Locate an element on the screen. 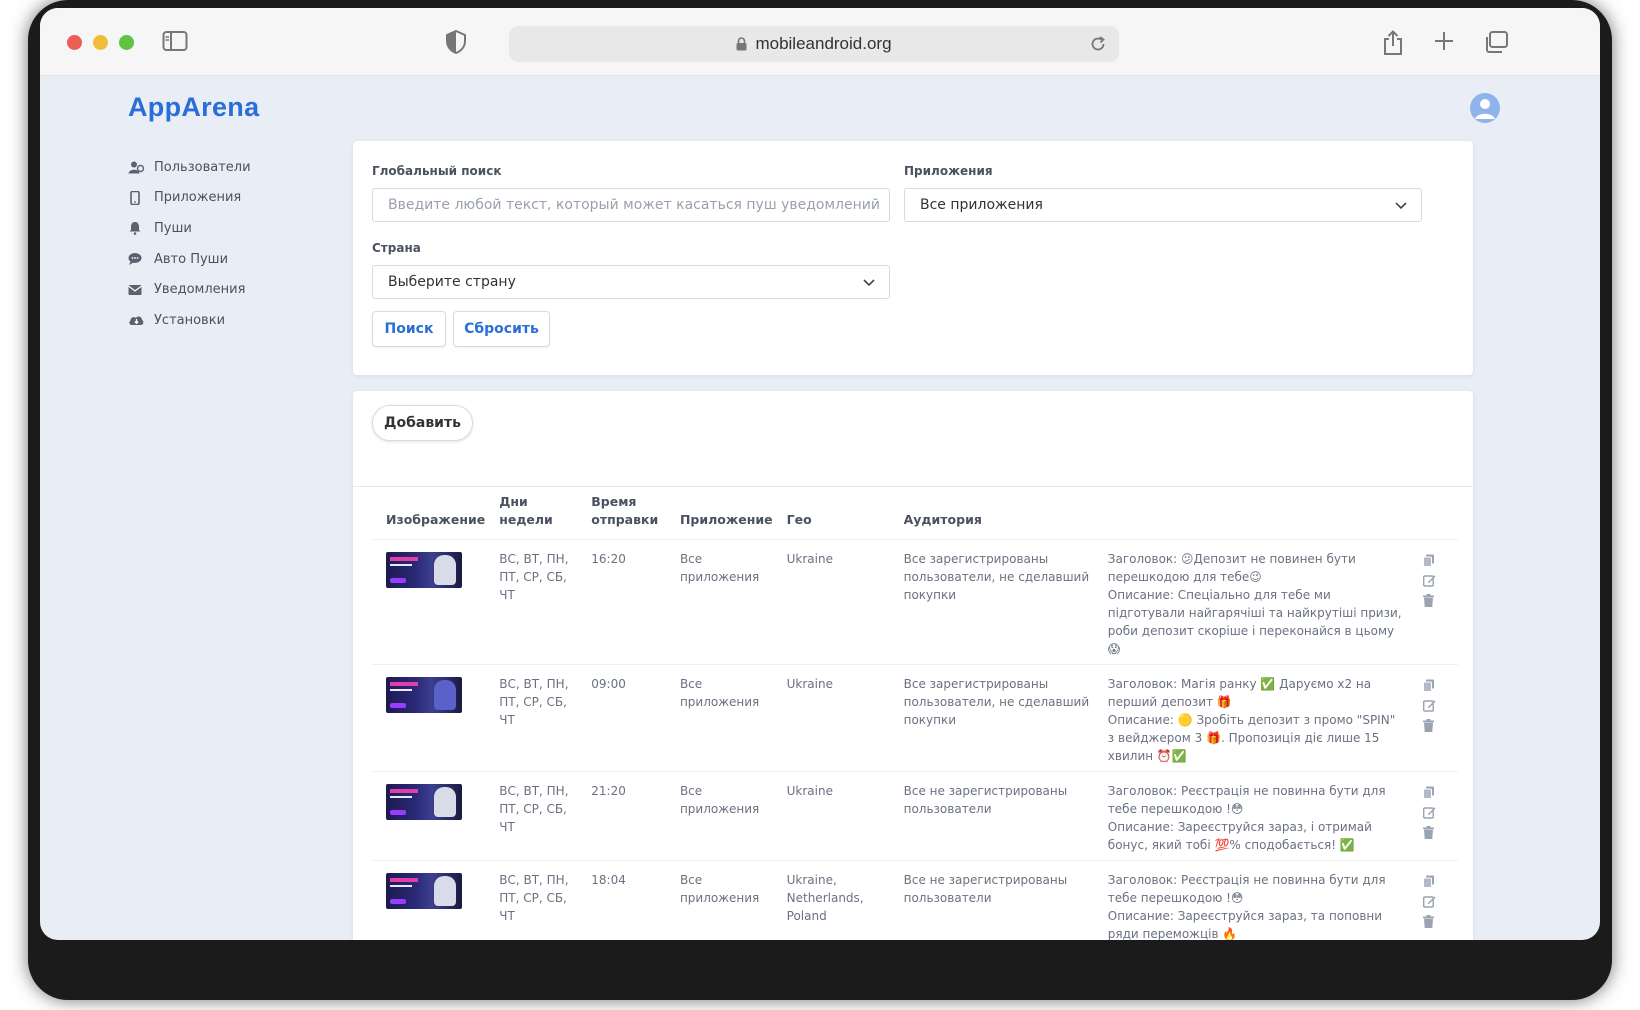 The height and width of the screenshot is (1010, 1640). sidebar-item-label: Уведомления is located at coordinates (200, 290).